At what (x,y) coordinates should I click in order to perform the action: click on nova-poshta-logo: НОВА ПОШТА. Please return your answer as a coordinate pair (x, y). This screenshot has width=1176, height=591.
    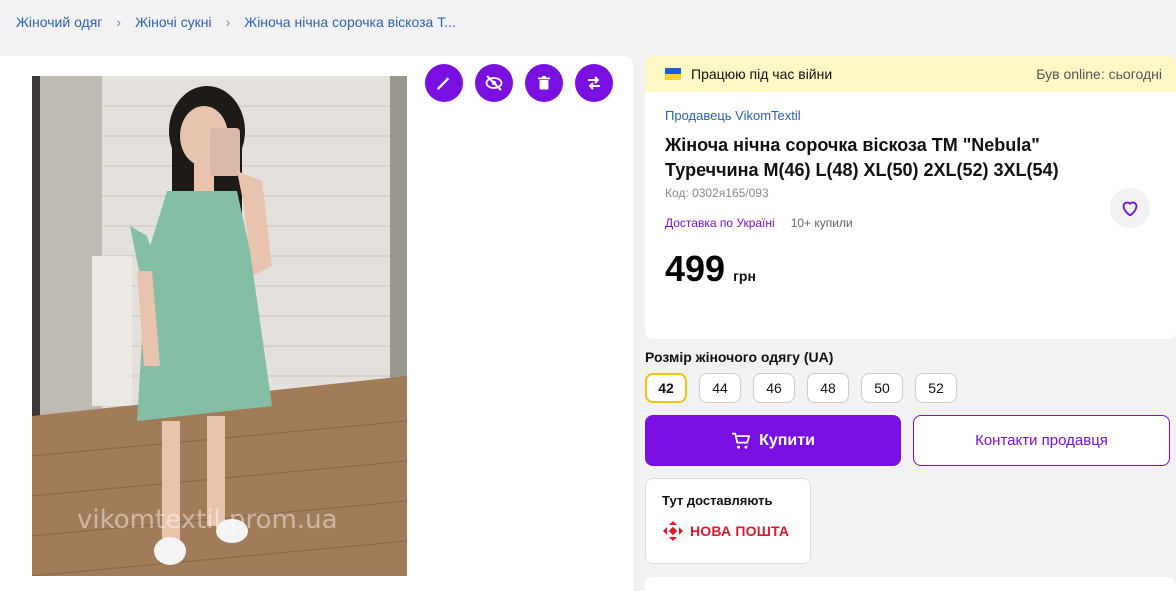
    Looking at the image, I should click on (728, 531).